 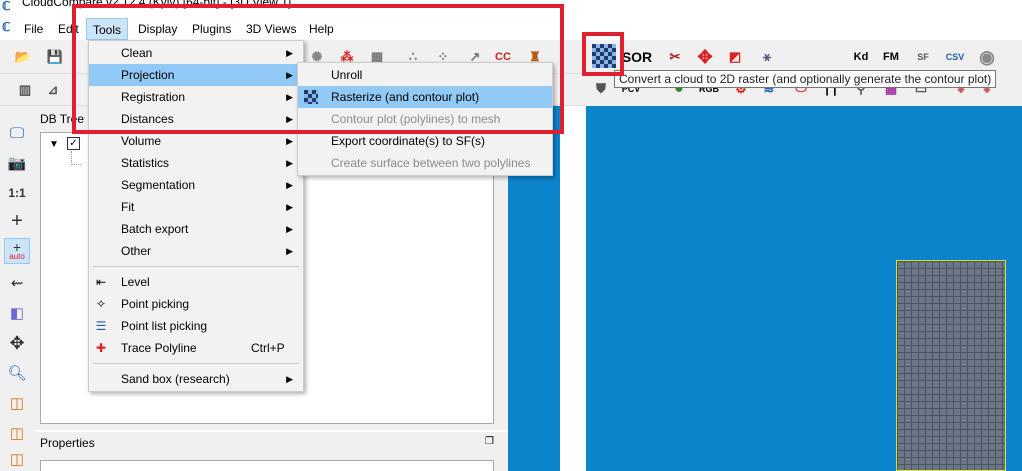 What do you see at coordinates (705, 57) in the screenshot?
I see `translate-icon: ✥` at bounding box center [705, 57].